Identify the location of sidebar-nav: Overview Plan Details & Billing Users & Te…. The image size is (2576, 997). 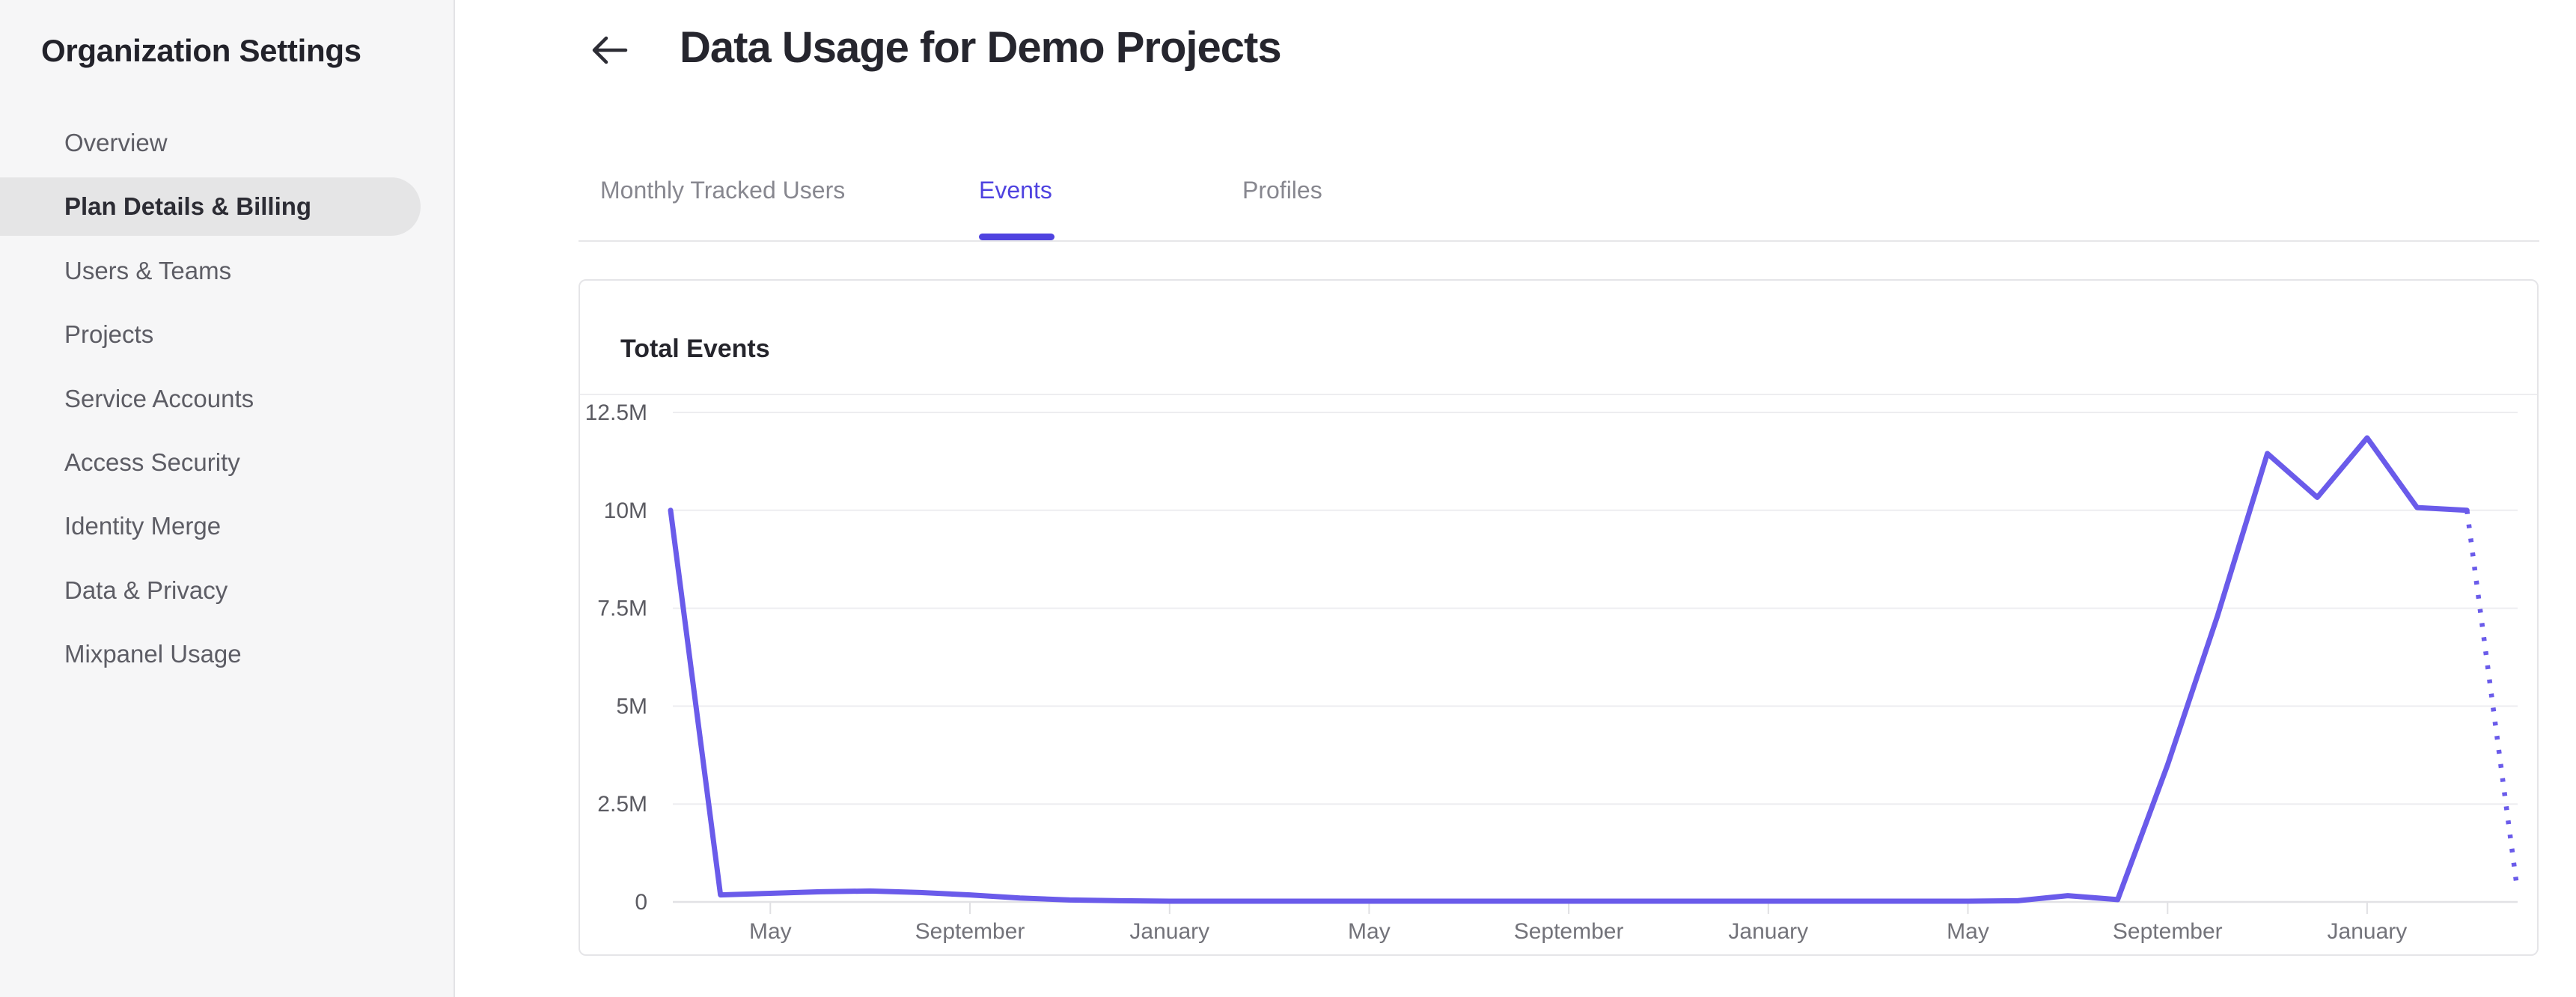
(227, 402).